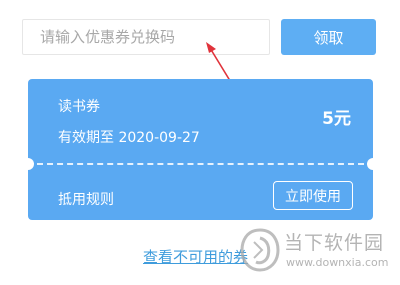 The width and height of the screenshot is (400, 285). I want to click on perforation-divider, so click(200, 164).